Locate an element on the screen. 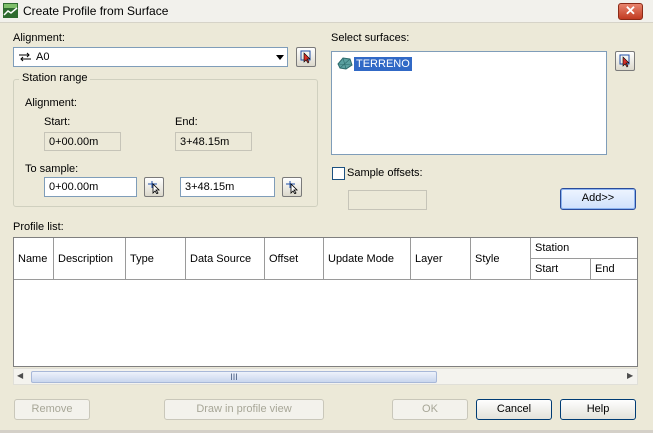 The height and width of the screenshot is (433, 653). surface-icon is located at coordinates (345, 63).